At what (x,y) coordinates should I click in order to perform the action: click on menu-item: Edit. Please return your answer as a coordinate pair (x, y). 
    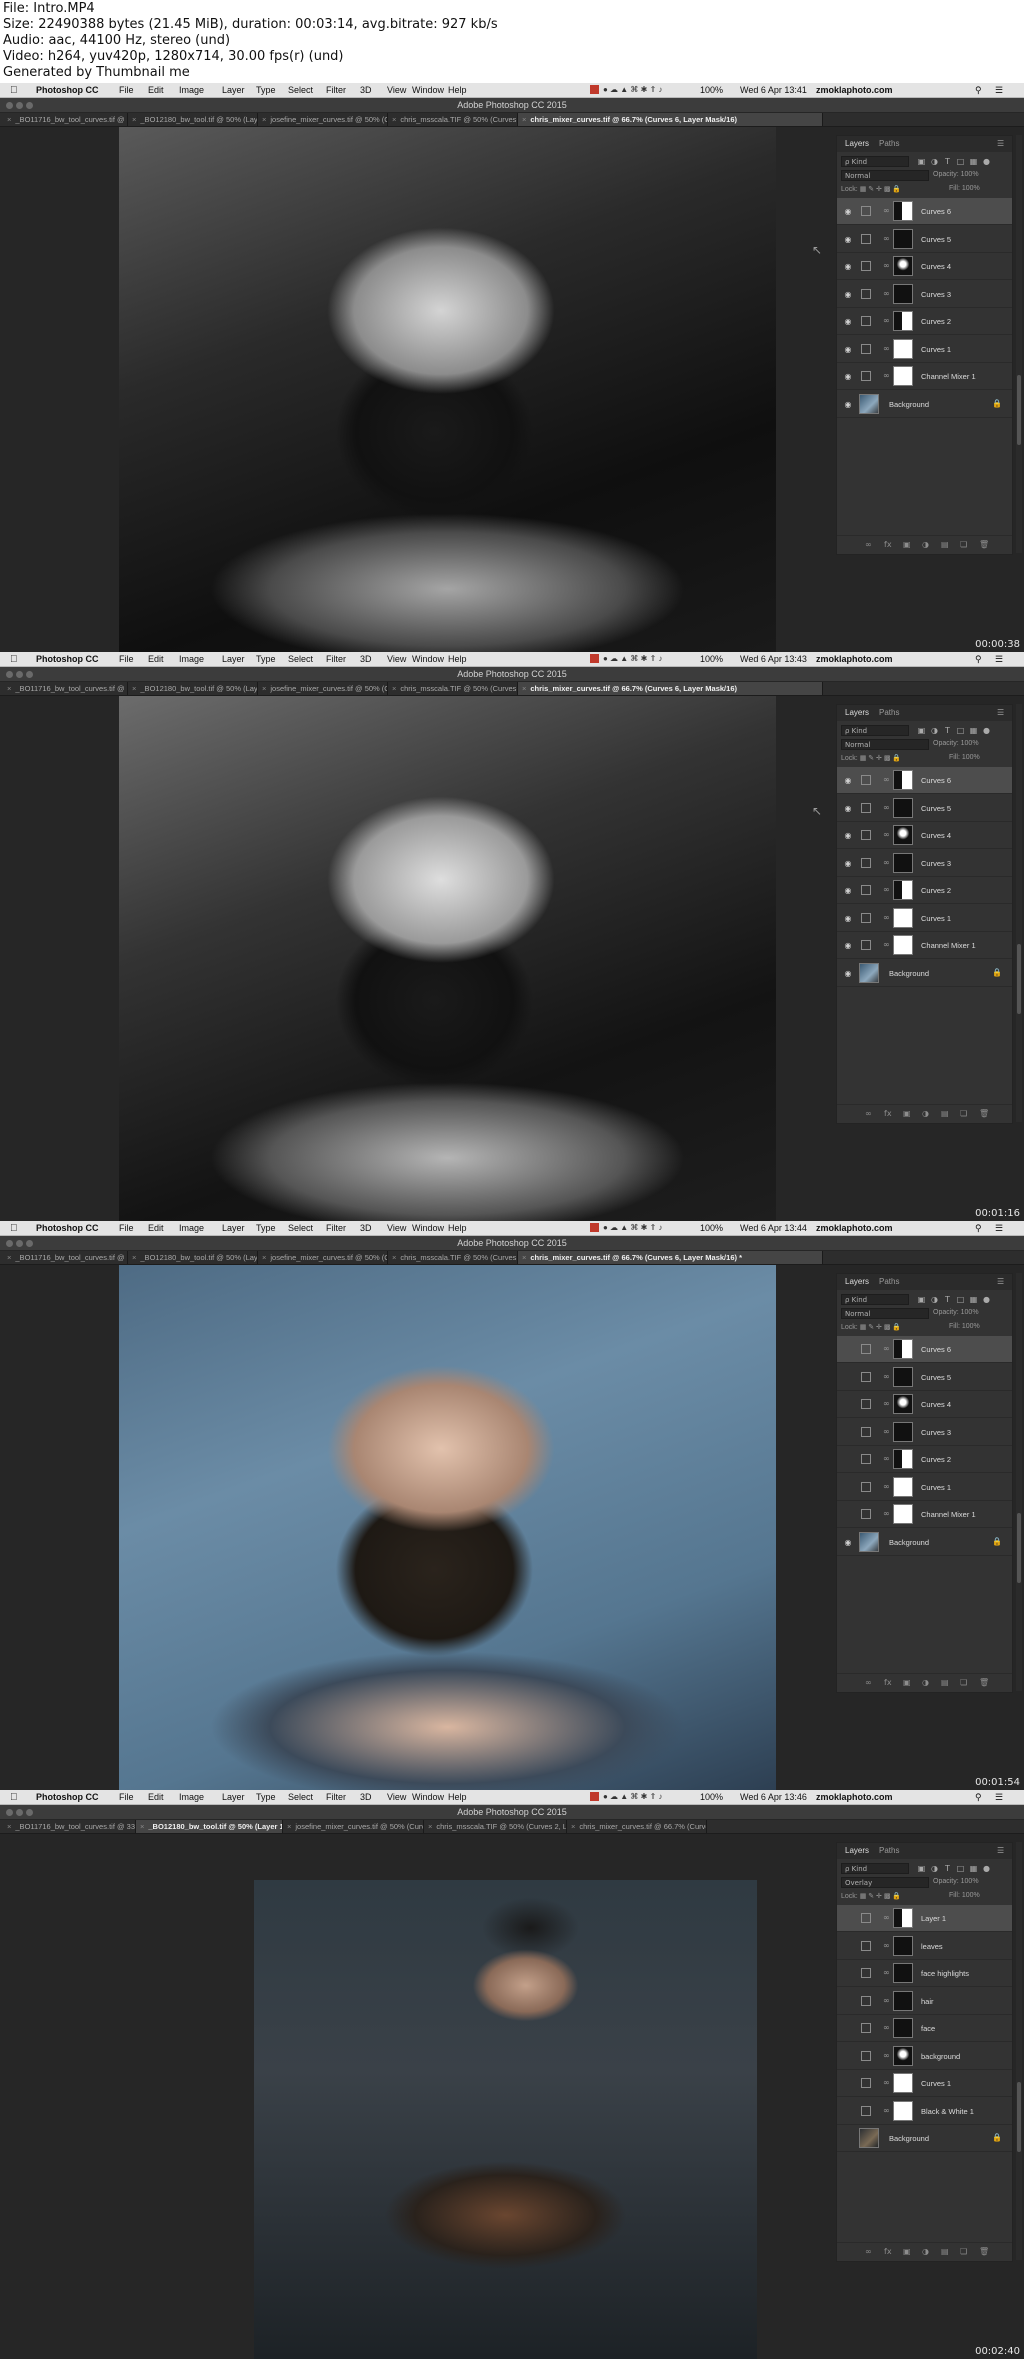
    Looking at the image, I should click on (156, 90).